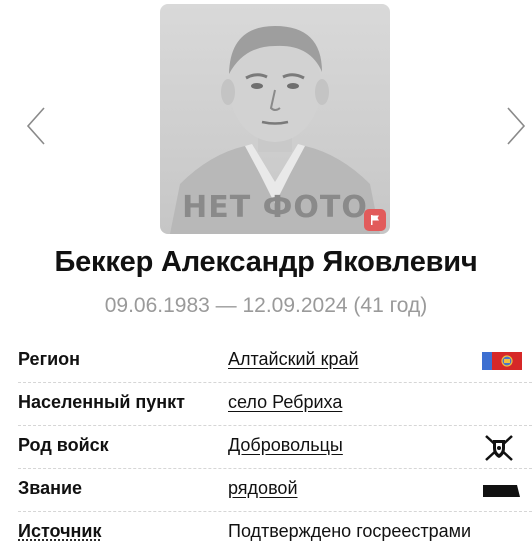 The image size is (532, 555). What do you see at coordinates (285, 445) in the screenshot?
I see `troops-link: Добровольцы` at bounding box center [285, 445].